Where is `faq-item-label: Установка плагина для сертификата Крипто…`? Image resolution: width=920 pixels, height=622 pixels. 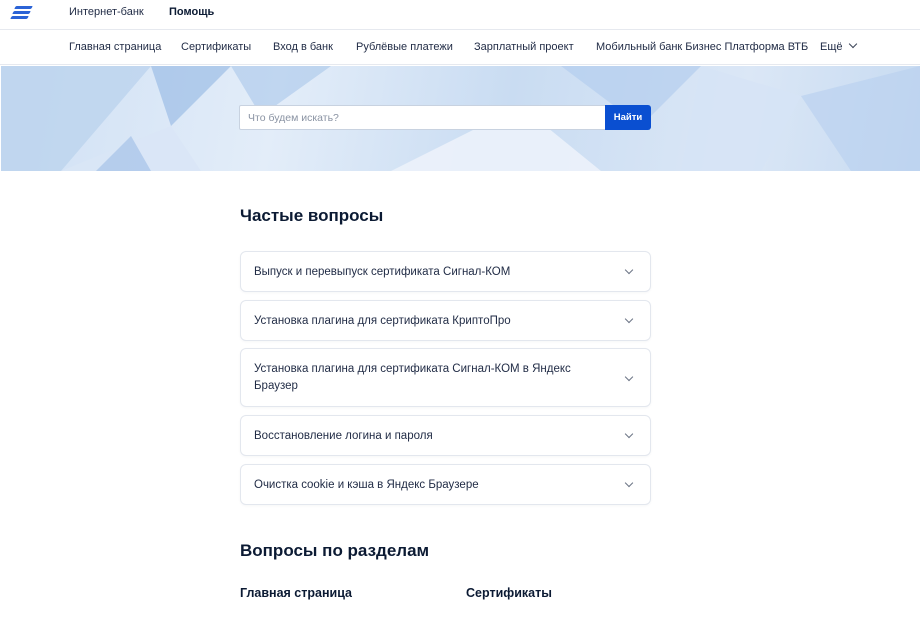 faq-item-label: Установка плагина для сертификата Крипто… is located at coordinates (382, 321).